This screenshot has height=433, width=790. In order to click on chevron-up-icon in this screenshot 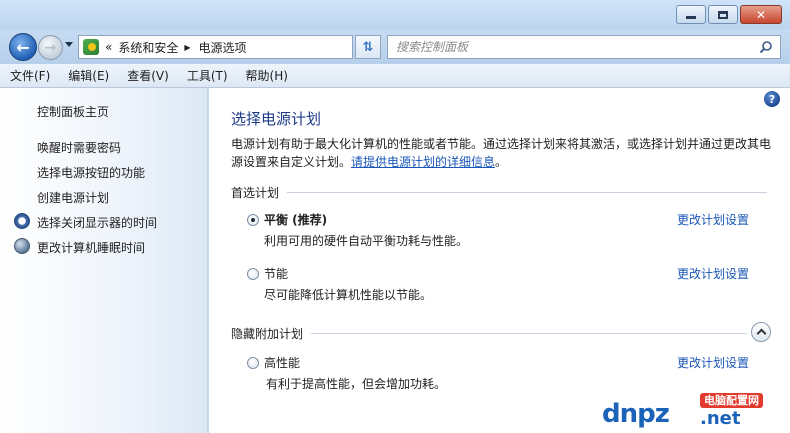, I will do `click(761, 333)`.